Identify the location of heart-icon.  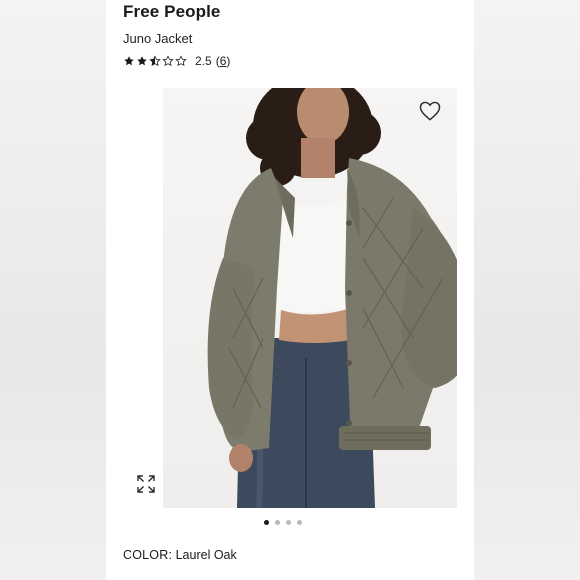
(430, 111).